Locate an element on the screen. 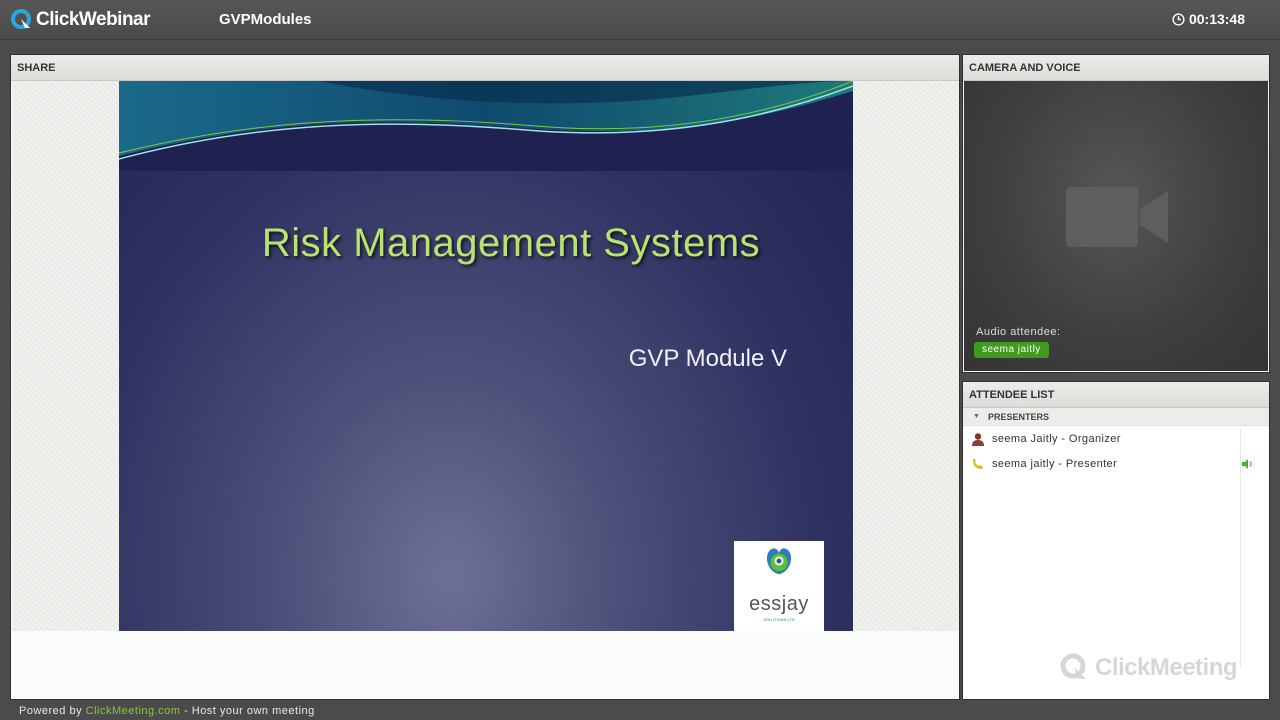 The image size is (1280, 720). attendee-row-organizer: seema Jaitly - Organizer is located at coordinates (1116, 438).